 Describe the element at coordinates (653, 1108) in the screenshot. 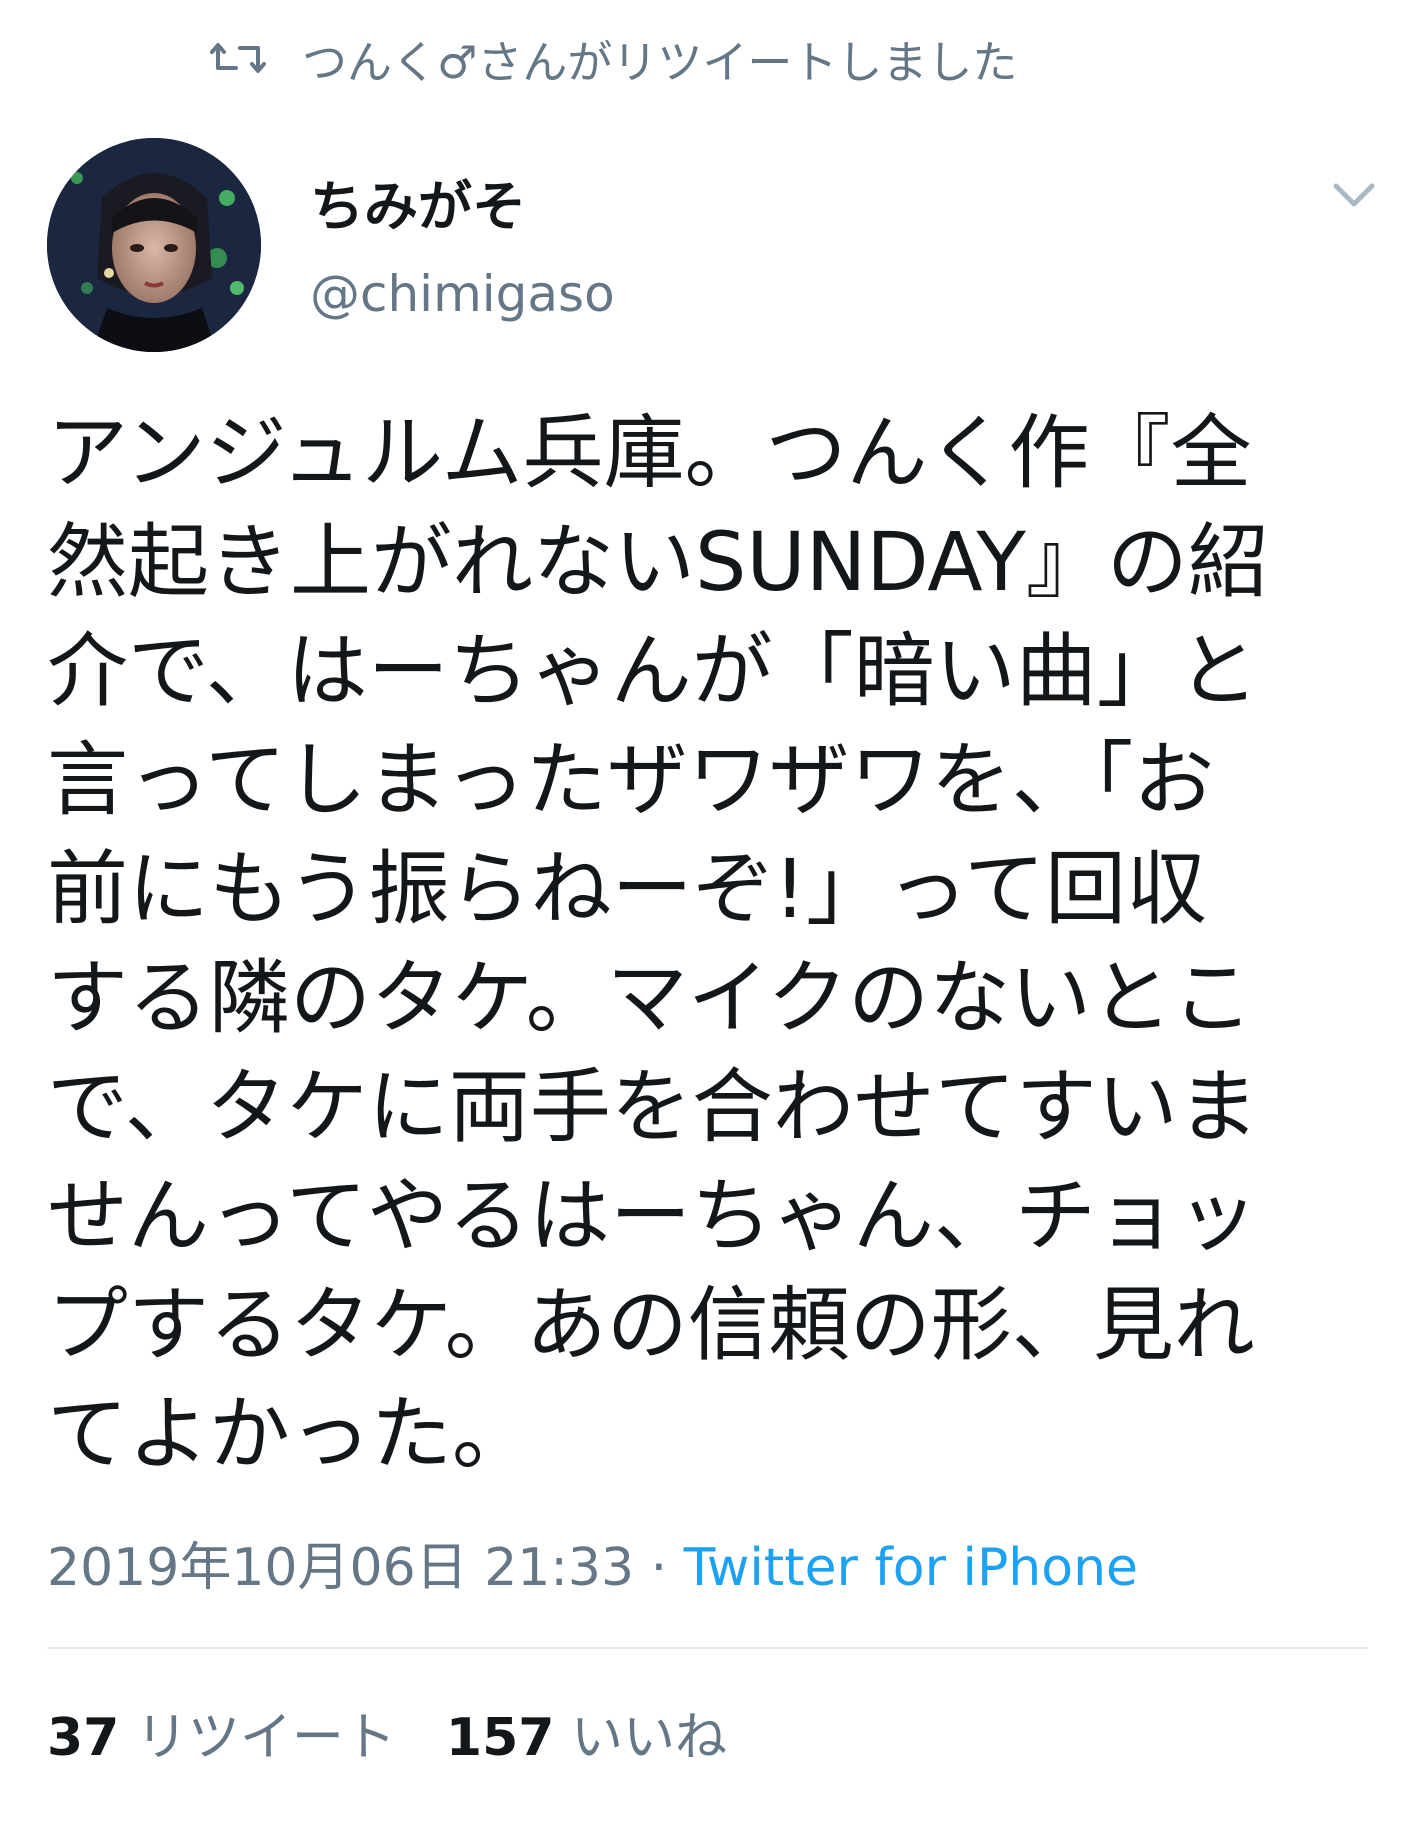

I see `tweet-line: で、タケに両手を合わせてすいま` at that location.